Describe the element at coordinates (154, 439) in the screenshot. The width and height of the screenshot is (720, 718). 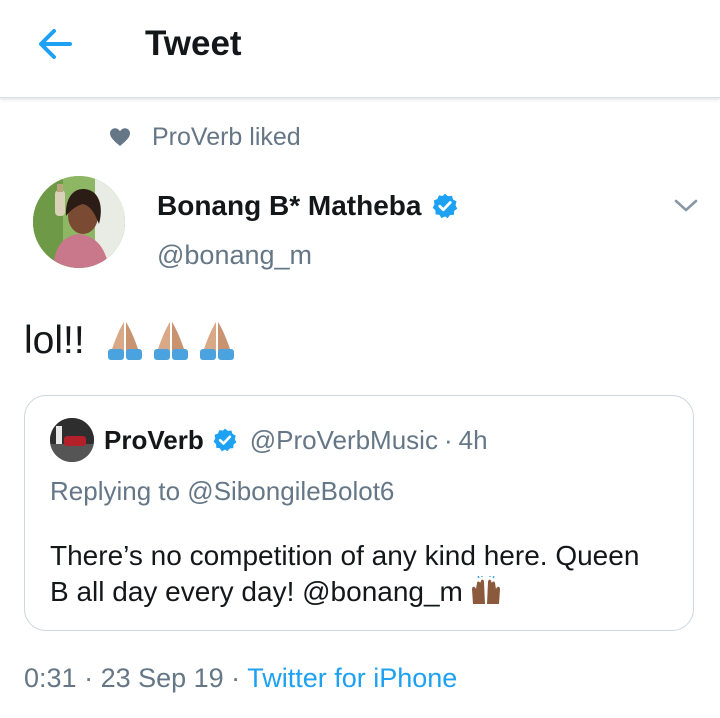
I see `quoted-author-name: ProVerb` at that location.